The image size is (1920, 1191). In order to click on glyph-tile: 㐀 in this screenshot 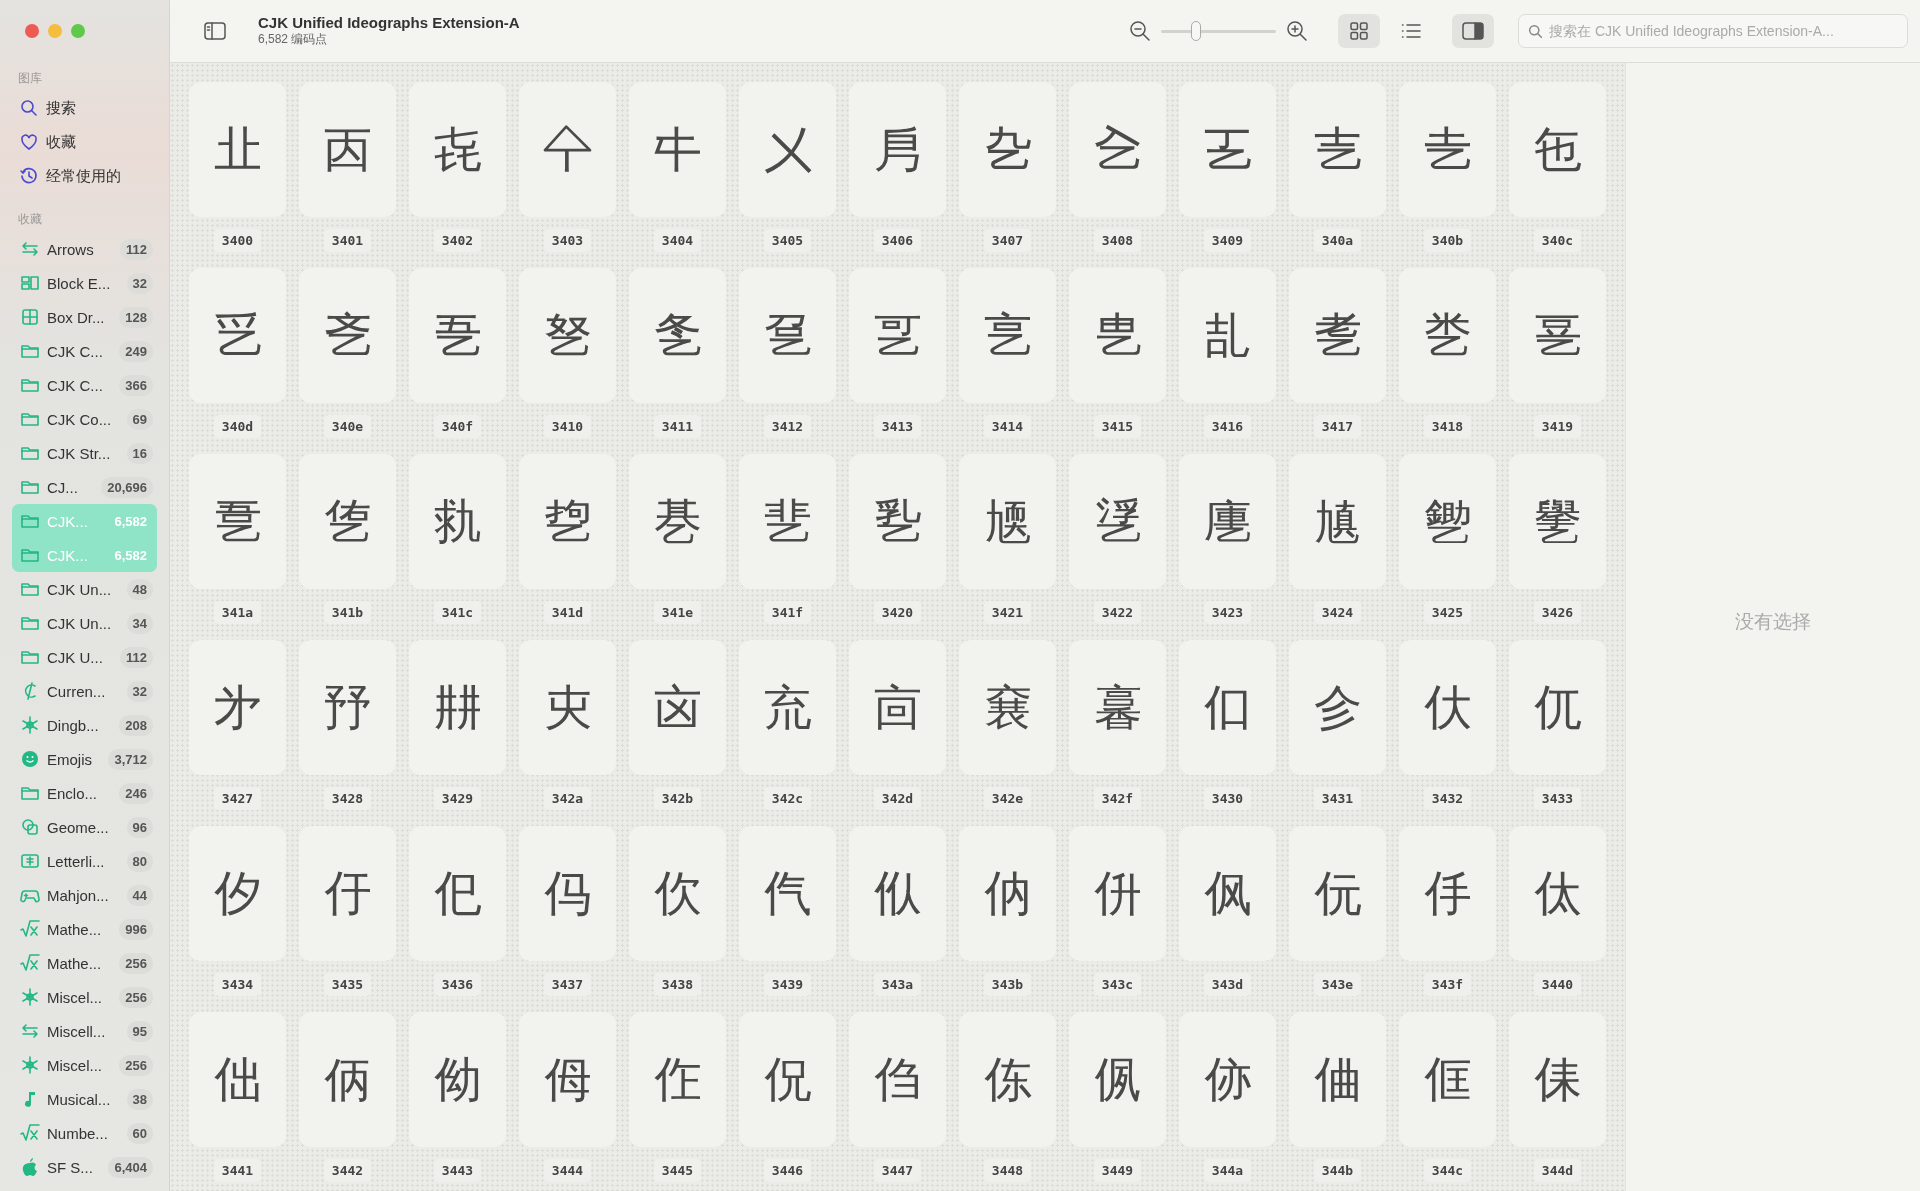, I will do `click(237, 149)`.